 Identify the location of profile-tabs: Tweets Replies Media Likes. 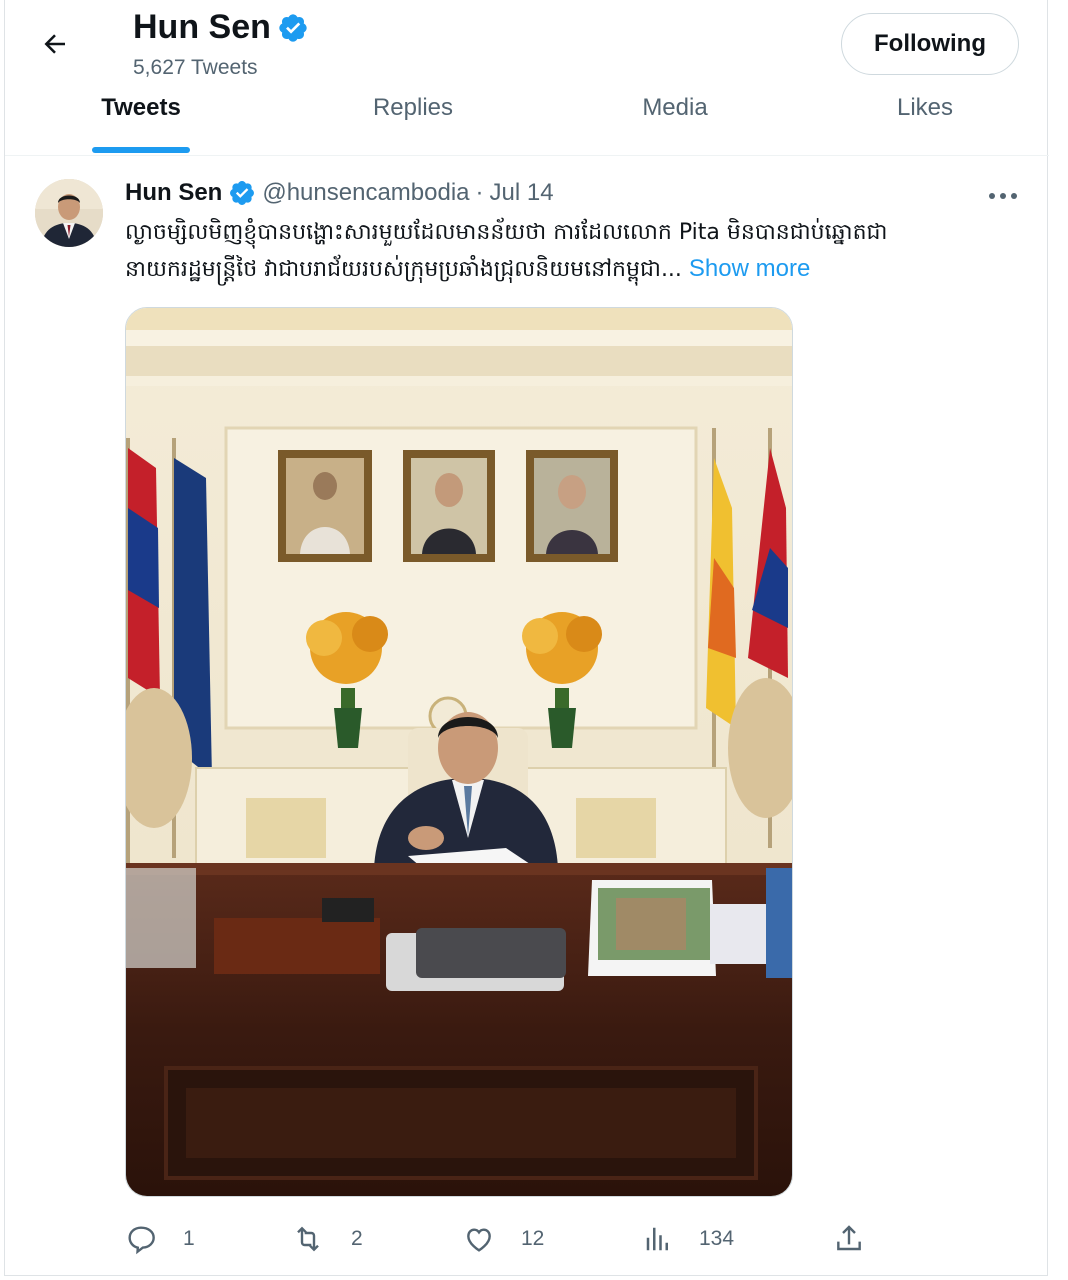
(527, 118).